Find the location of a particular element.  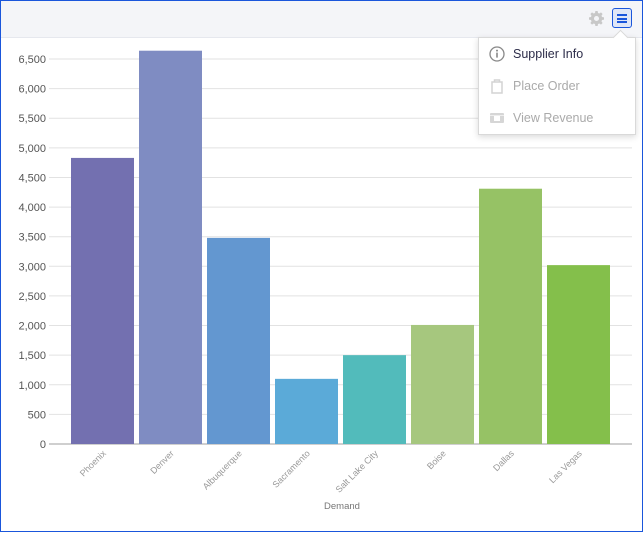

info-icon is located at coordinates (497, 54).